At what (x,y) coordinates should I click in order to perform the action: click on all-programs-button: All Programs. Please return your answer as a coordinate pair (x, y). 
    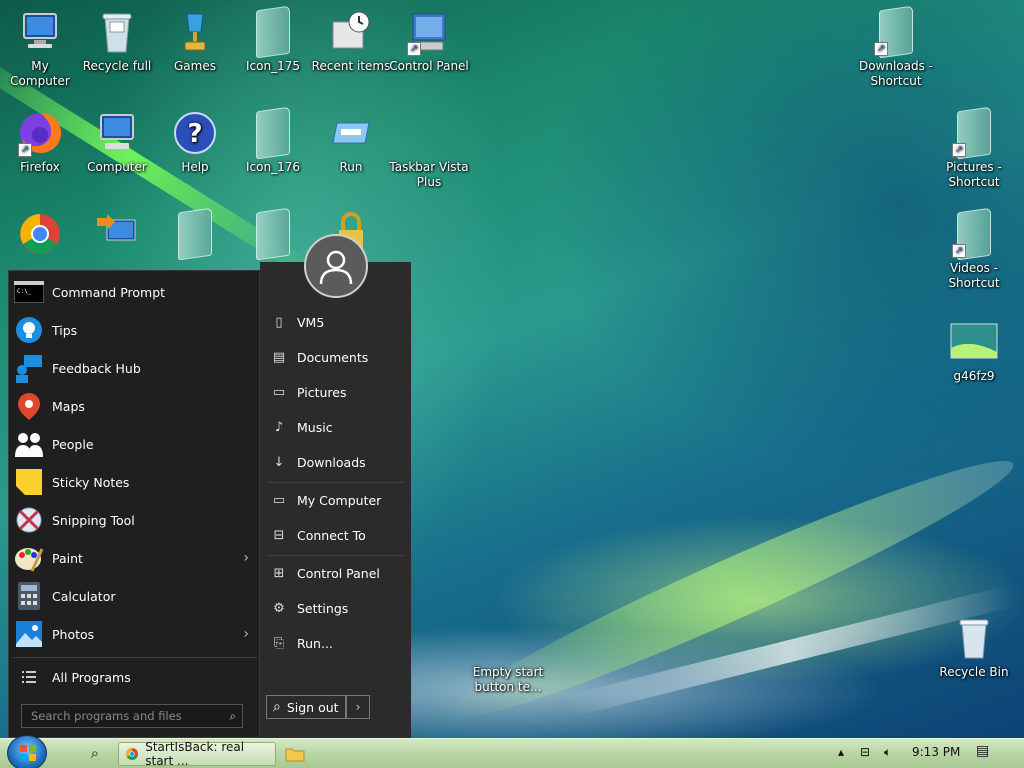
    Looking at the image, I should click on (135, 677).